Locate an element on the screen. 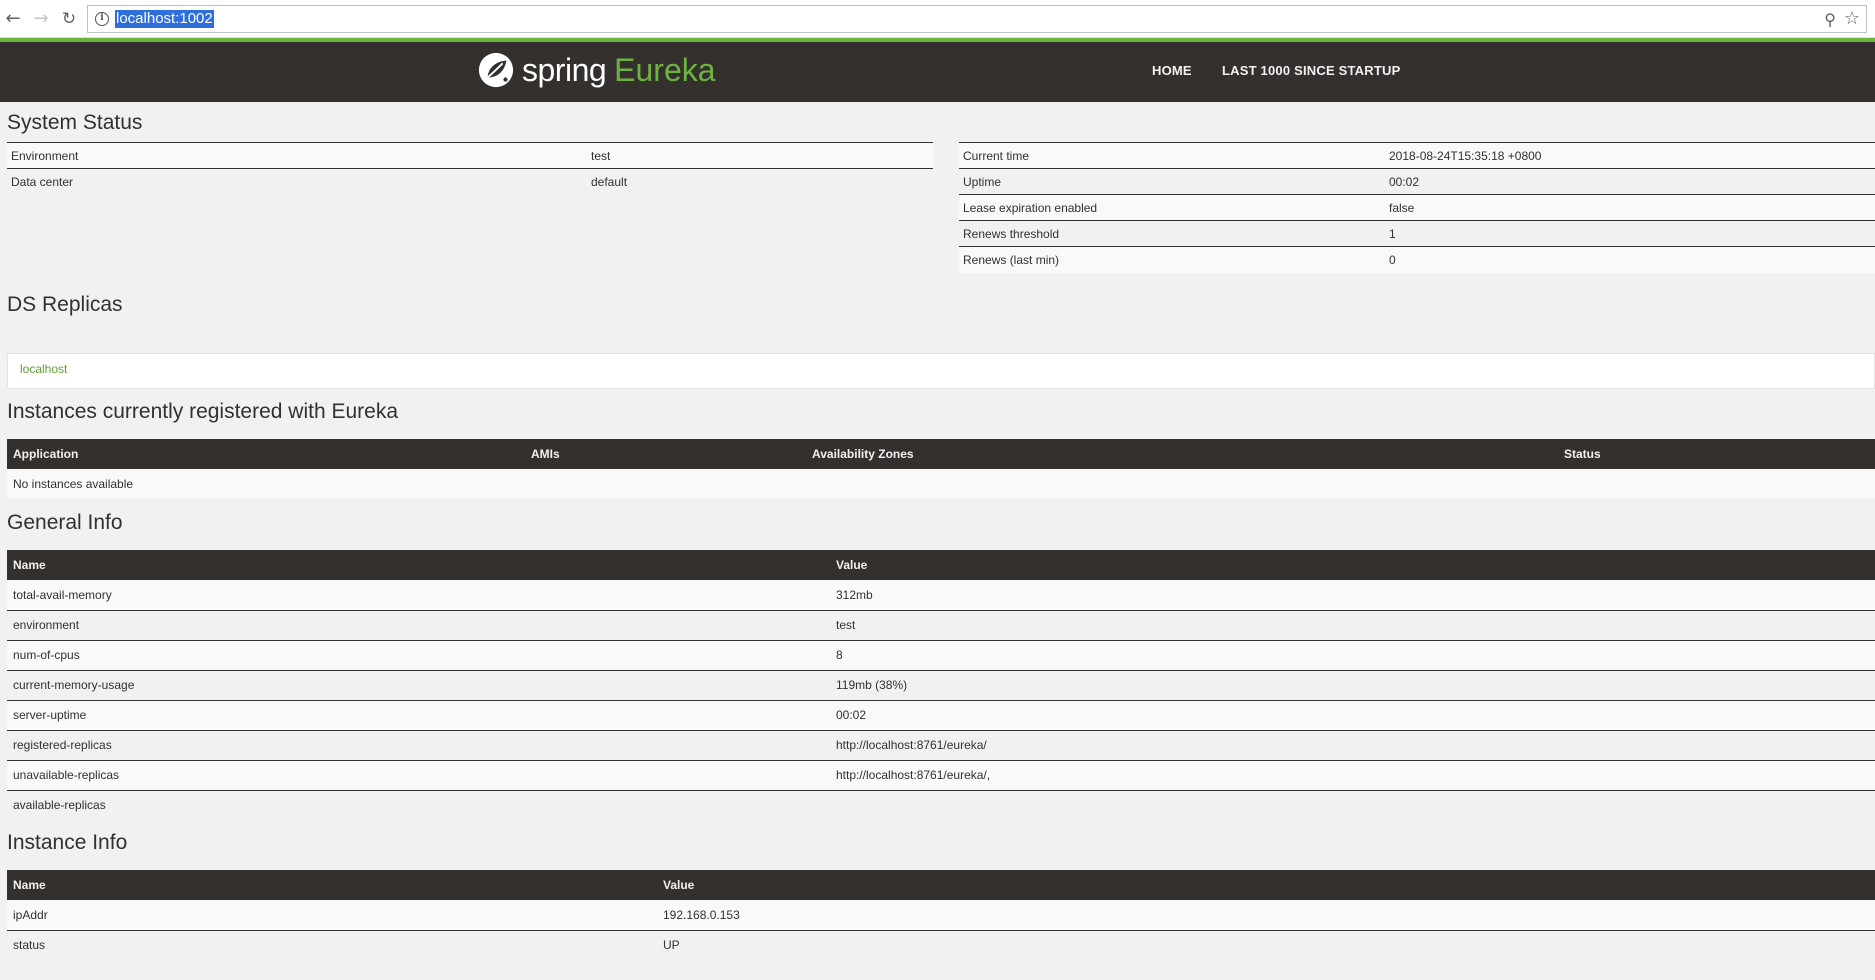 The image size is (1875, 980). system-status-title: System Status is located at coordinates (75, 122).